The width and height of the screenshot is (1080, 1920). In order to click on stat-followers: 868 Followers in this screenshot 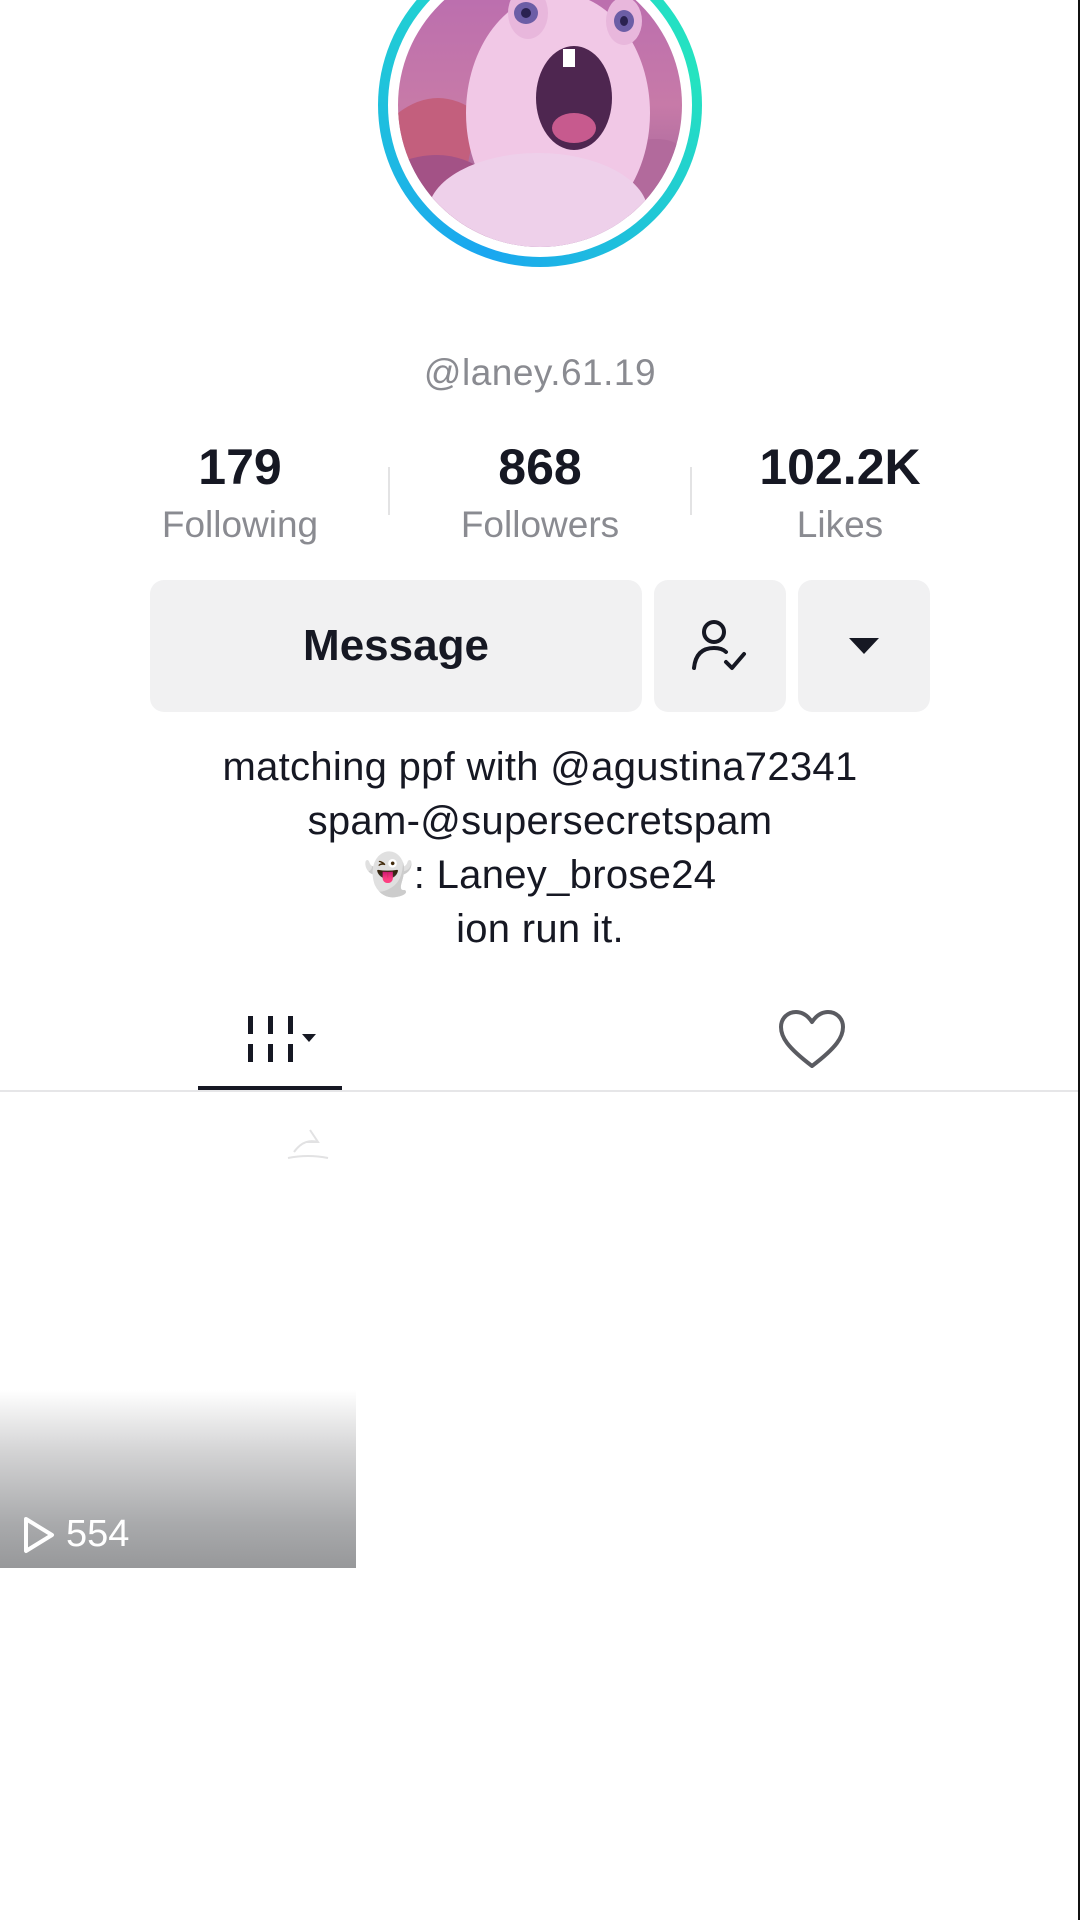, I will do `click(540, 494)`.